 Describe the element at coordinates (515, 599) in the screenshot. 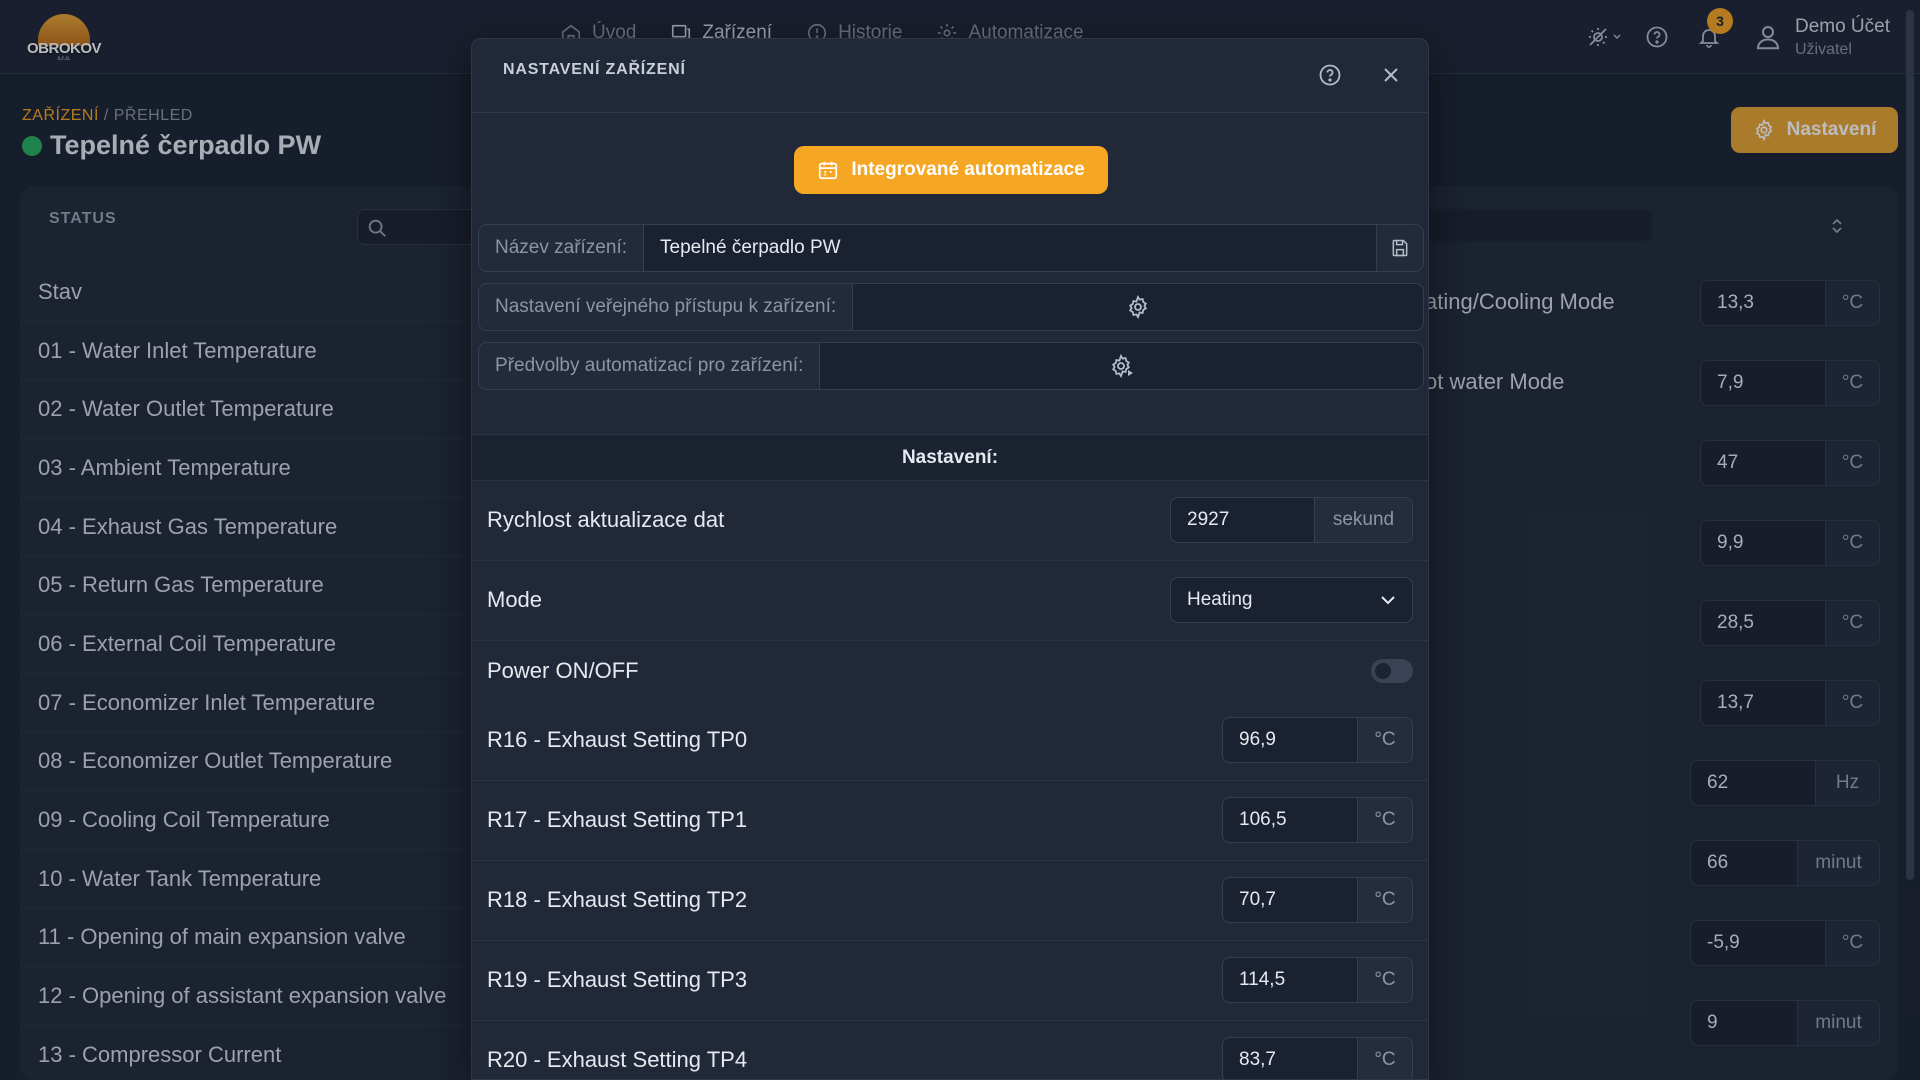

I see `mode-label: Mode` at that location.